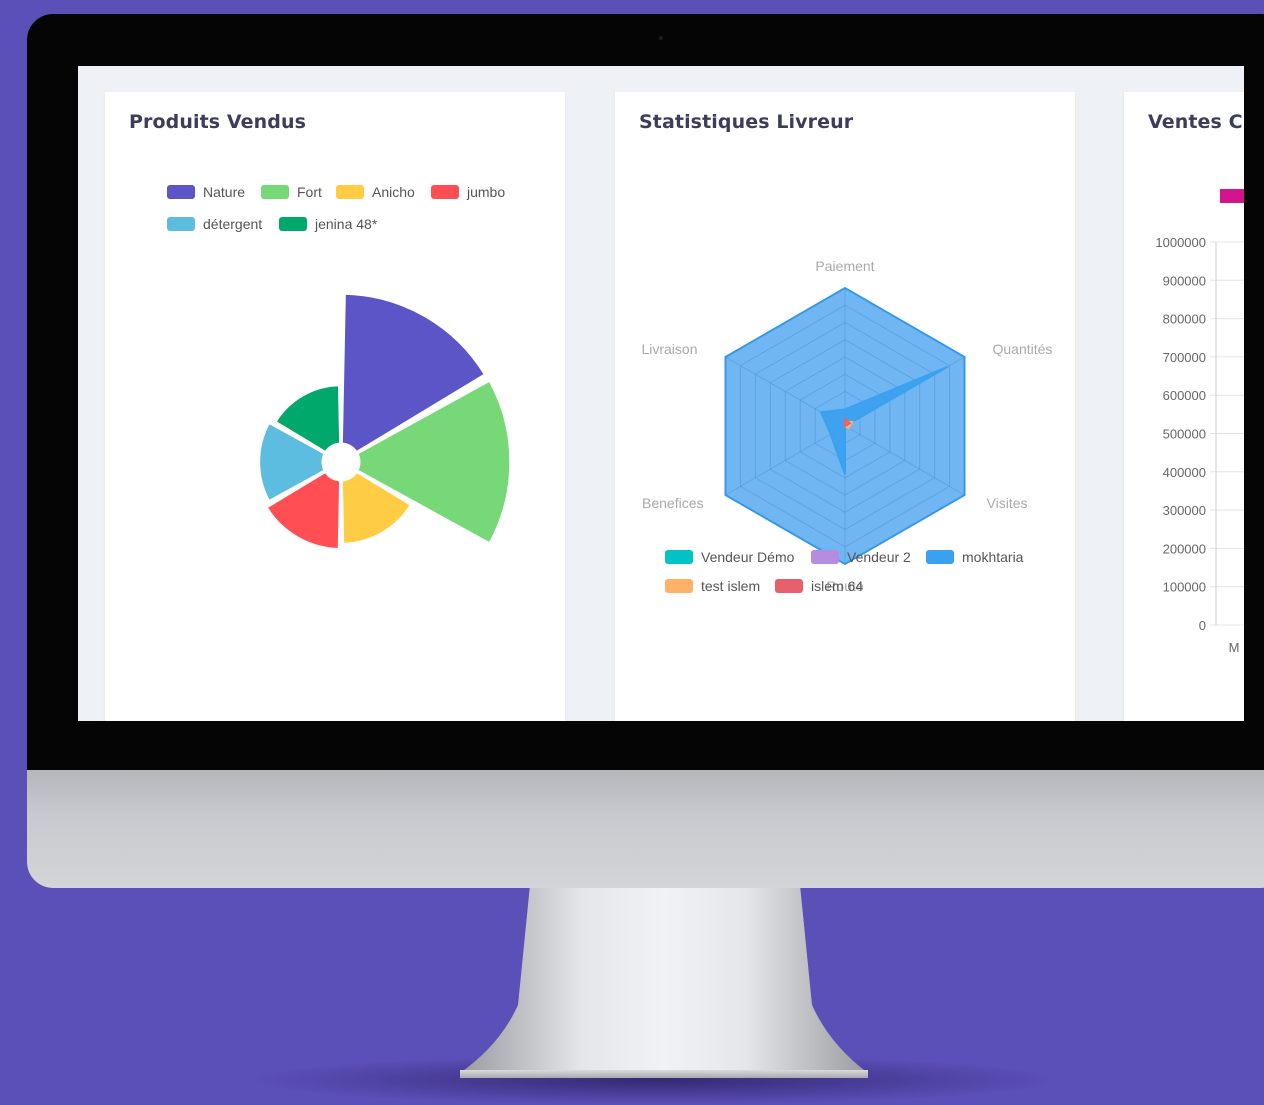 This screenshot has width=1264, height=1105. What do you see at coordinates (837, 586) in the screenshot?
I see `legend-label: islem 64` at bounding box center [837, 586].